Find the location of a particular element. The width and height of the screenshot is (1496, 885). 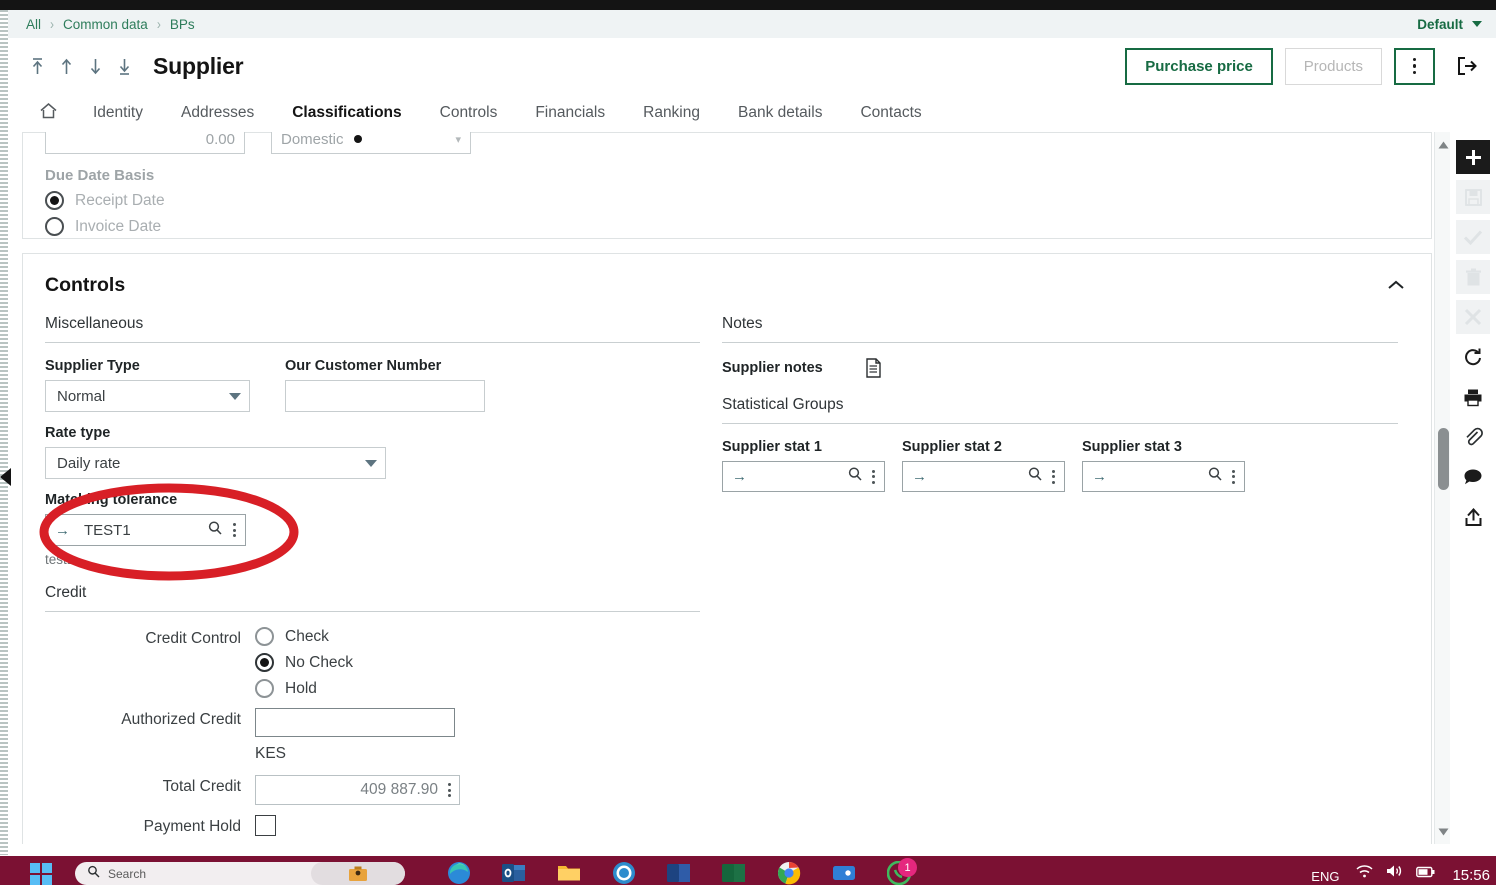

tab-home is located at coordinates (50, 113).